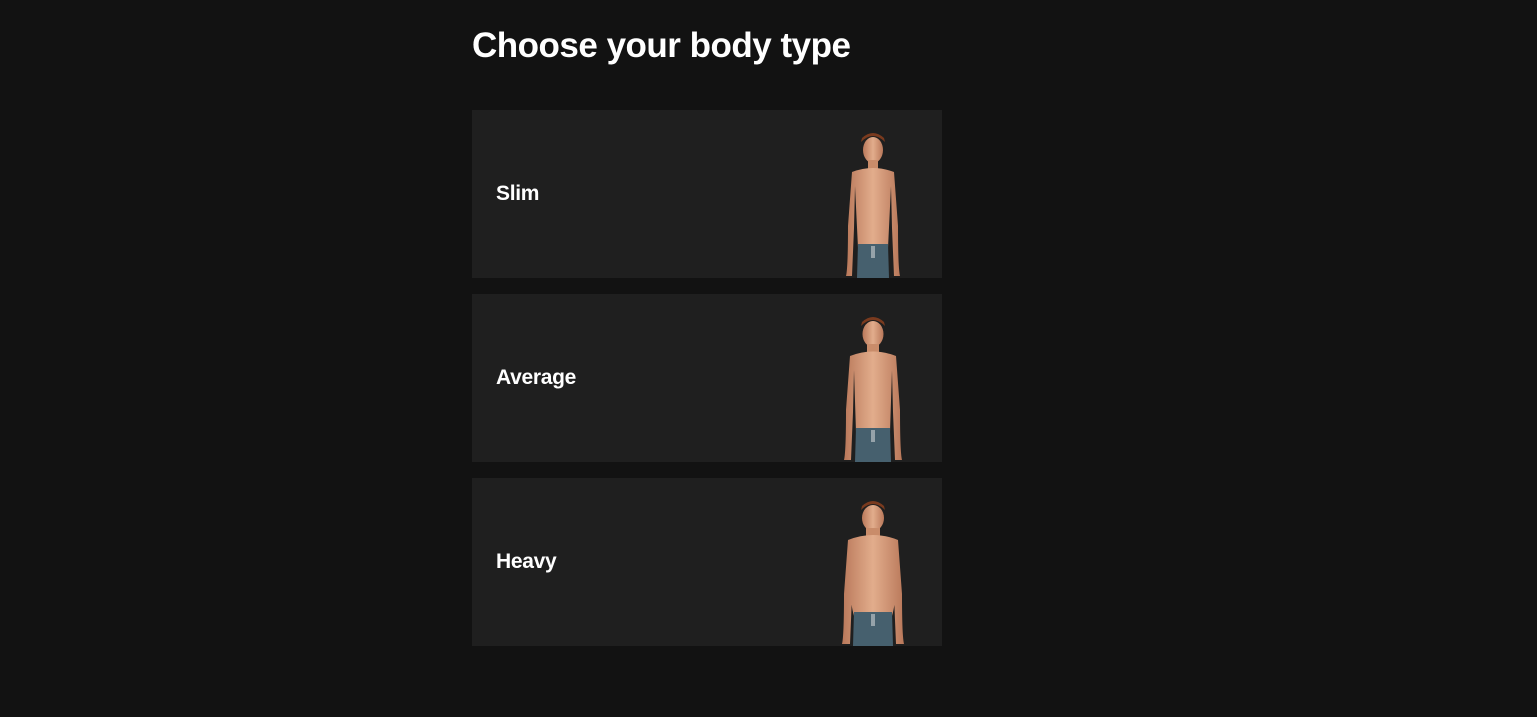  I want to click on option-label: Average, so click(536, 377).